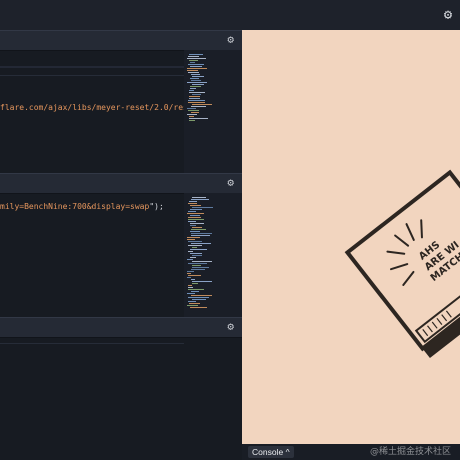  Describe the element at coordinates (156, 206) in the screenshot. I see `code-punctuation: ");` at that location.